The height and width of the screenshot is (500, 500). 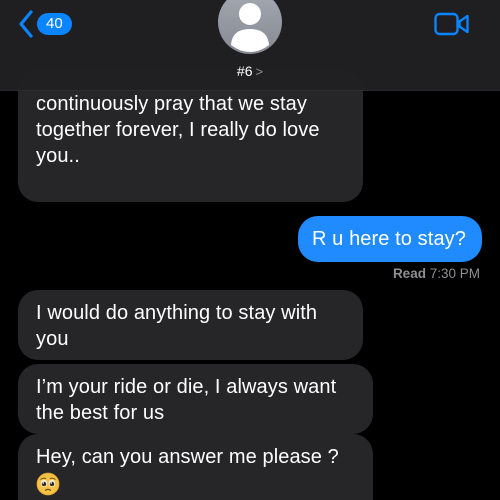 I want to click on video-camera-icon, so click(x=451, y=24).